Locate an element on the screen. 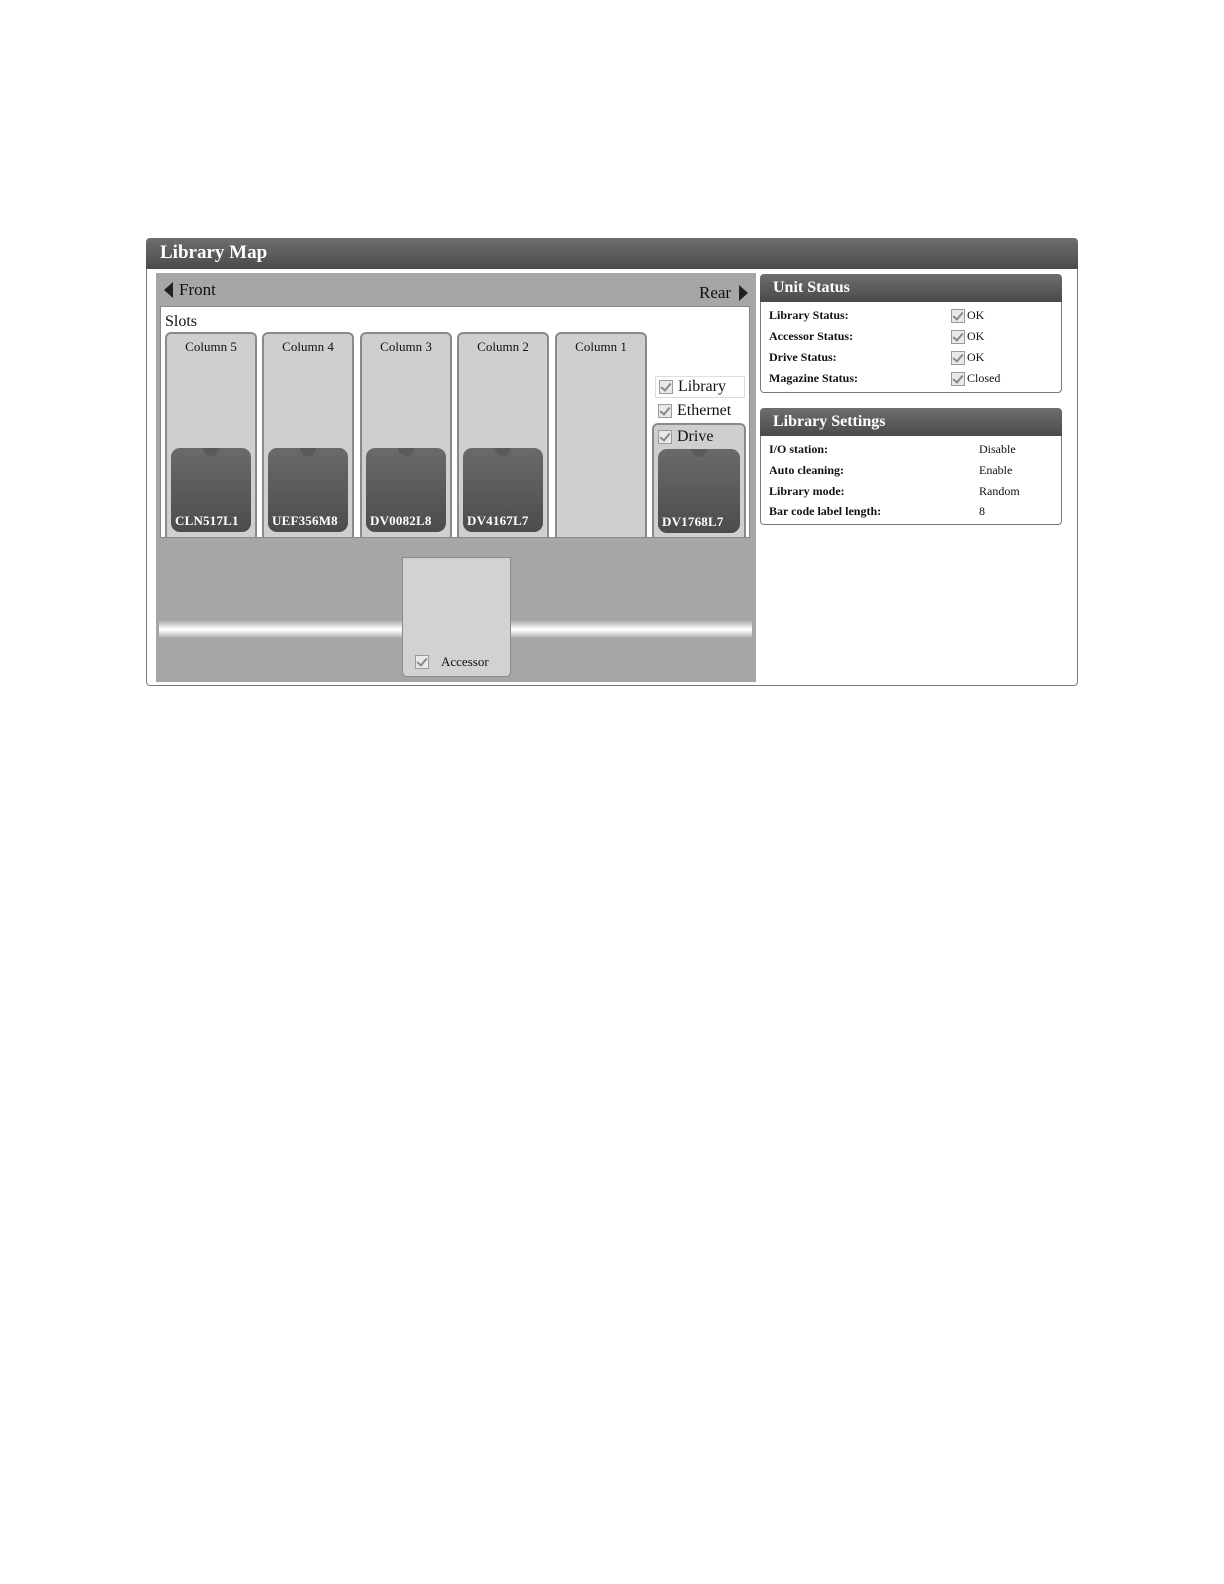  legend-ethernet: Ethernet is located at coordinates (693, 411).